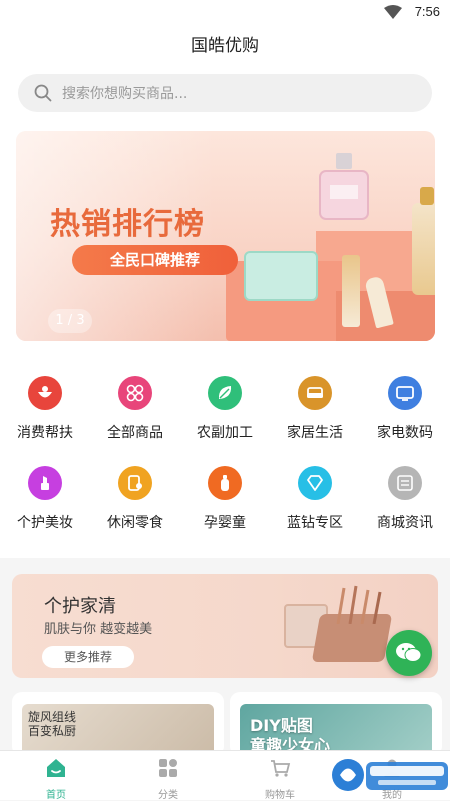 The height and width of the screenshot is (801, 450). Describe the element at coordinates (225, 626) in the screenshot. I see `promo-card-personal-care: 个护家清 肌肤与你 越变越美 更多推荐` at that location.